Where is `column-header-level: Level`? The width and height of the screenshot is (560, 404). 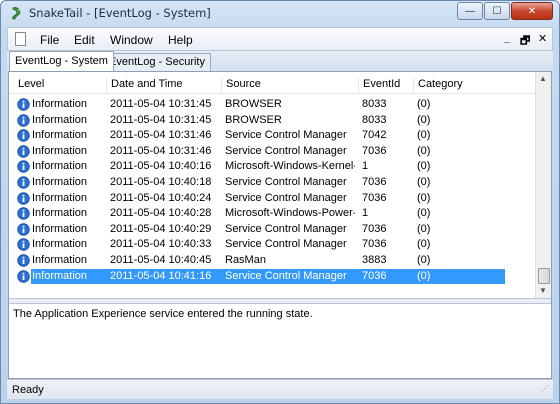
column-header-level: Level is located at coordinates (62, 86).